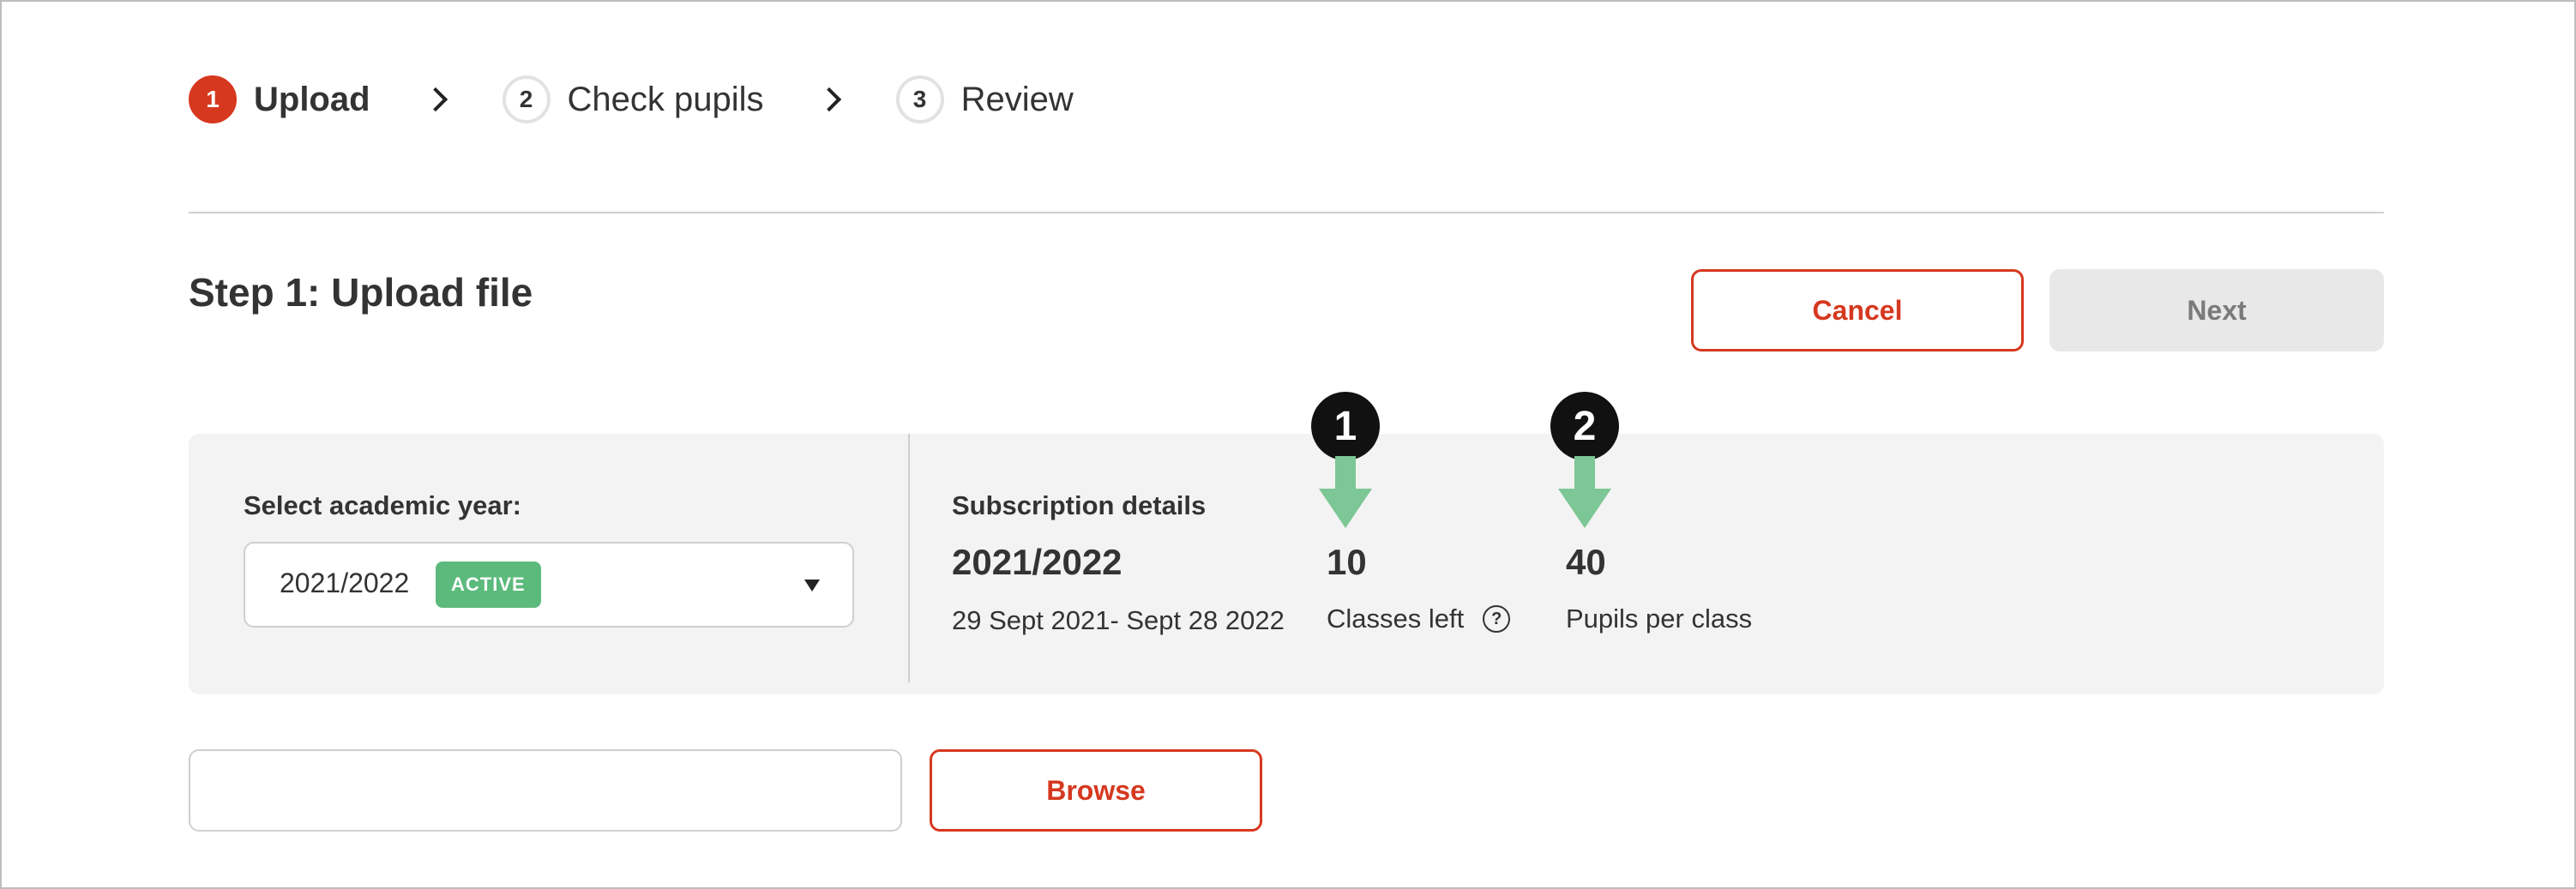 Image resolution: width=2576 pixels, height=889 pixels. I want to click on step-label-review: Review, so click(1017, 99).